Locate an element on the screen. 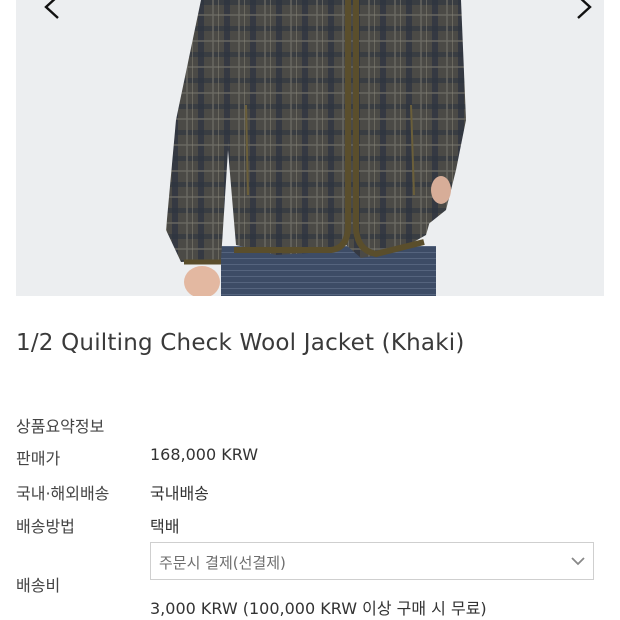 The image size is (620, 620). product-title: 1/2 Quilting Check Wool Jacket (Khaki) is located at coordinates (240, 343).